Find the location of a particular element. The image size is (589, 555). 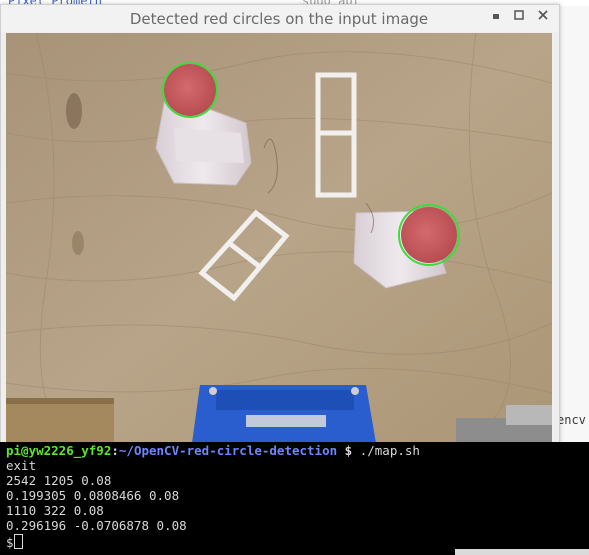

prompt-symbol: $ is located at coordinates (348, 450).